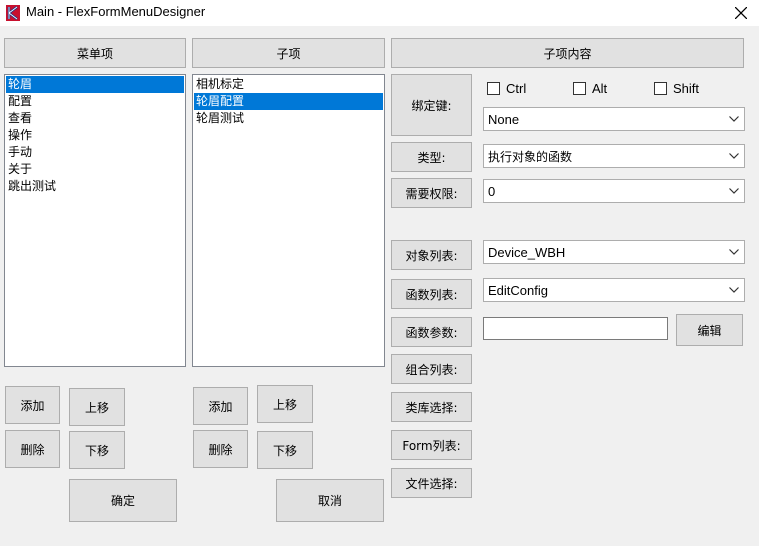 This screenshot has width=759, height=546. What do you see at coordinates (431, 193) in the screenshot?
I see `permission-button: 需要权限:` at bounding box center [431, 193].